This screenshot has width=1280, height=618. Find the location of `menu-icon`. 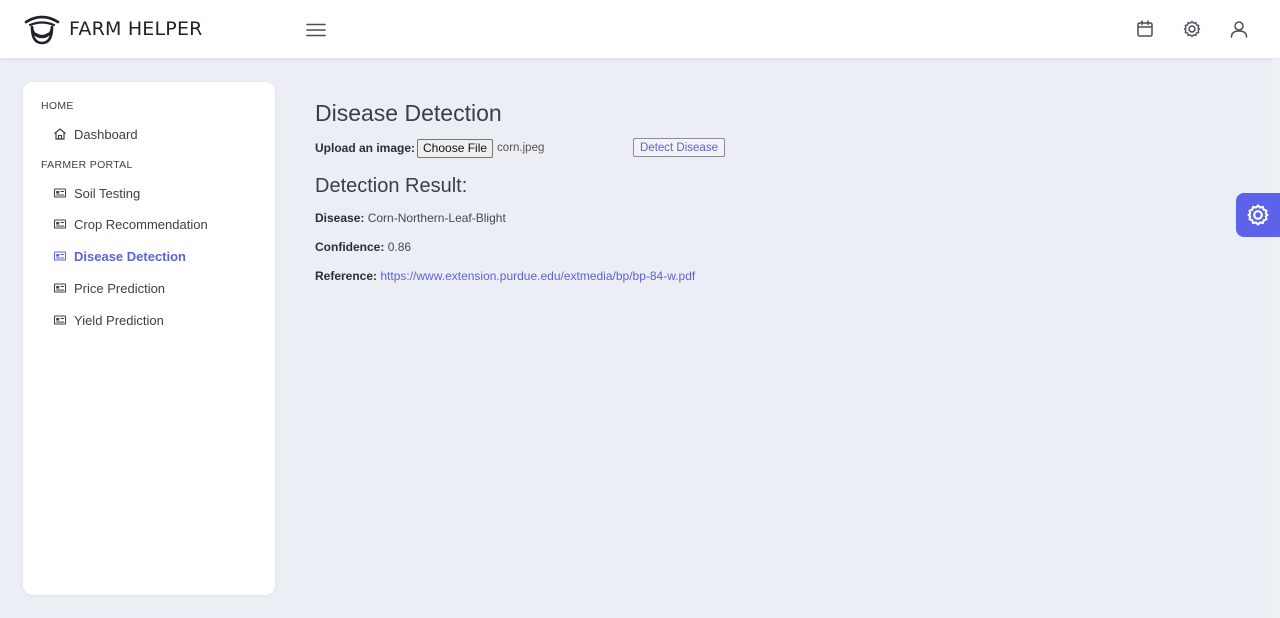

menu-icon is located at coordinates (316, 30).